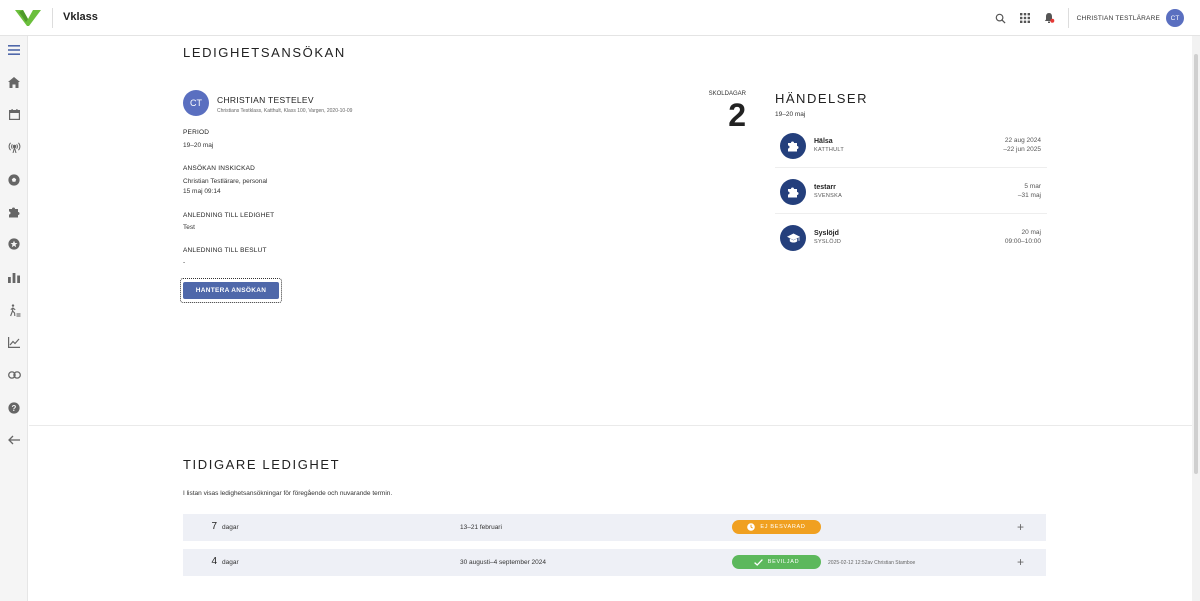 This screenshot has width=1200, height=601. I want to click on arrow-back-icon, so click(14, 440).